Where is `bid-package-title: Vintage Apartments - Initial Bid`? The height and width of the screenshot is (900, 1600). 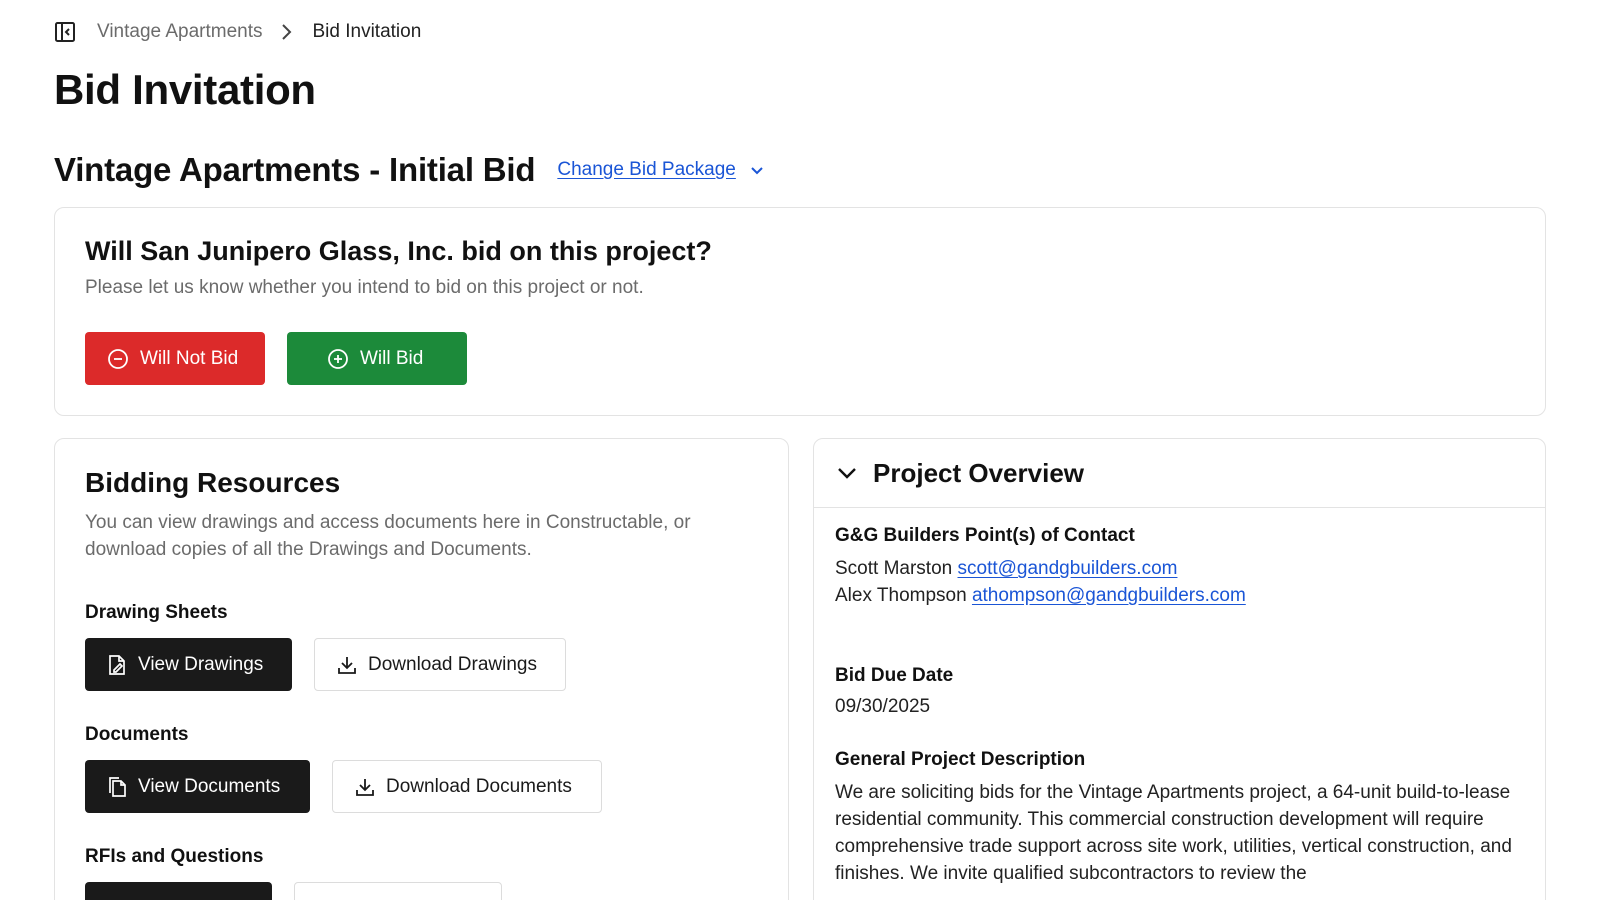 bid-package-title: Vintage Apartments - Initial Bid is located at coordinates (295, 169).